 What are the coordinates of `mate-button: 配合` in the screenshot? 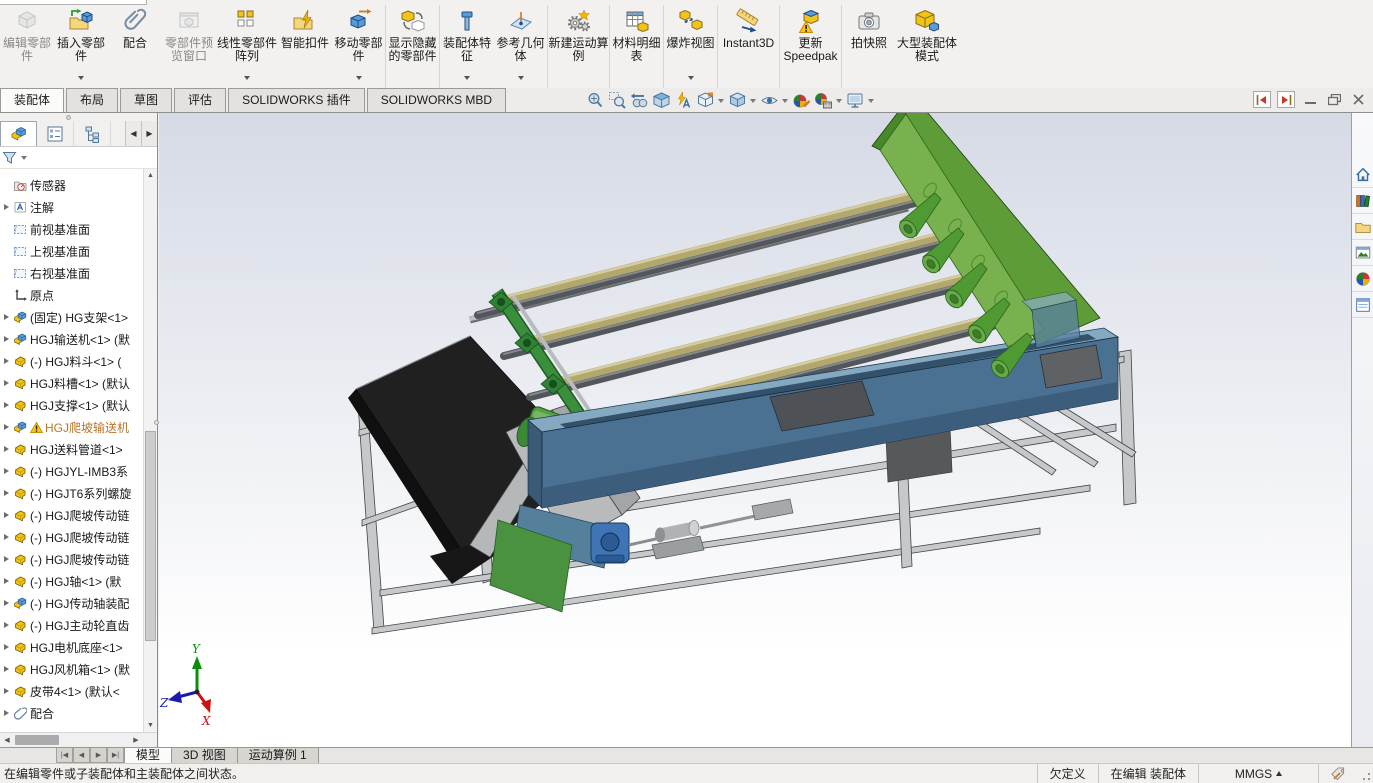 It's located at (135, 46).